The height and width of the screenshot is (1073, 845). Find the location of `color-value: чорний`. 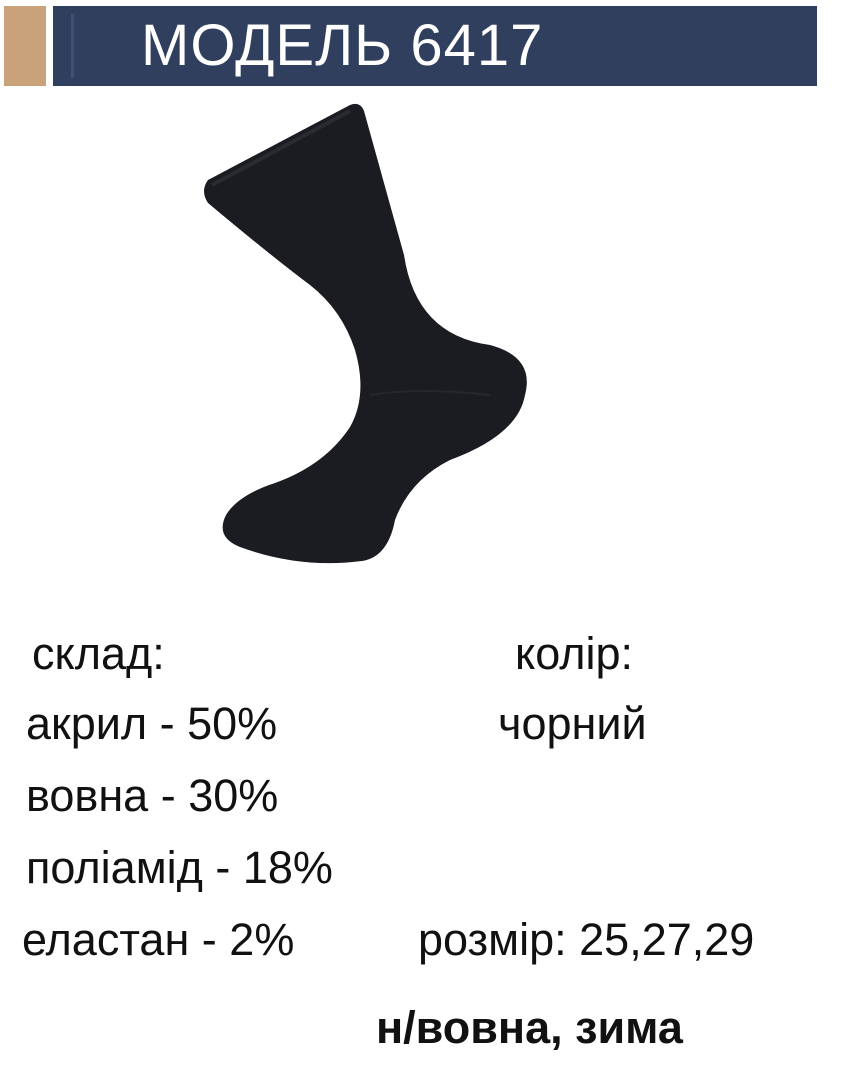

color-value: чорний is located at coordinates (572, 723).